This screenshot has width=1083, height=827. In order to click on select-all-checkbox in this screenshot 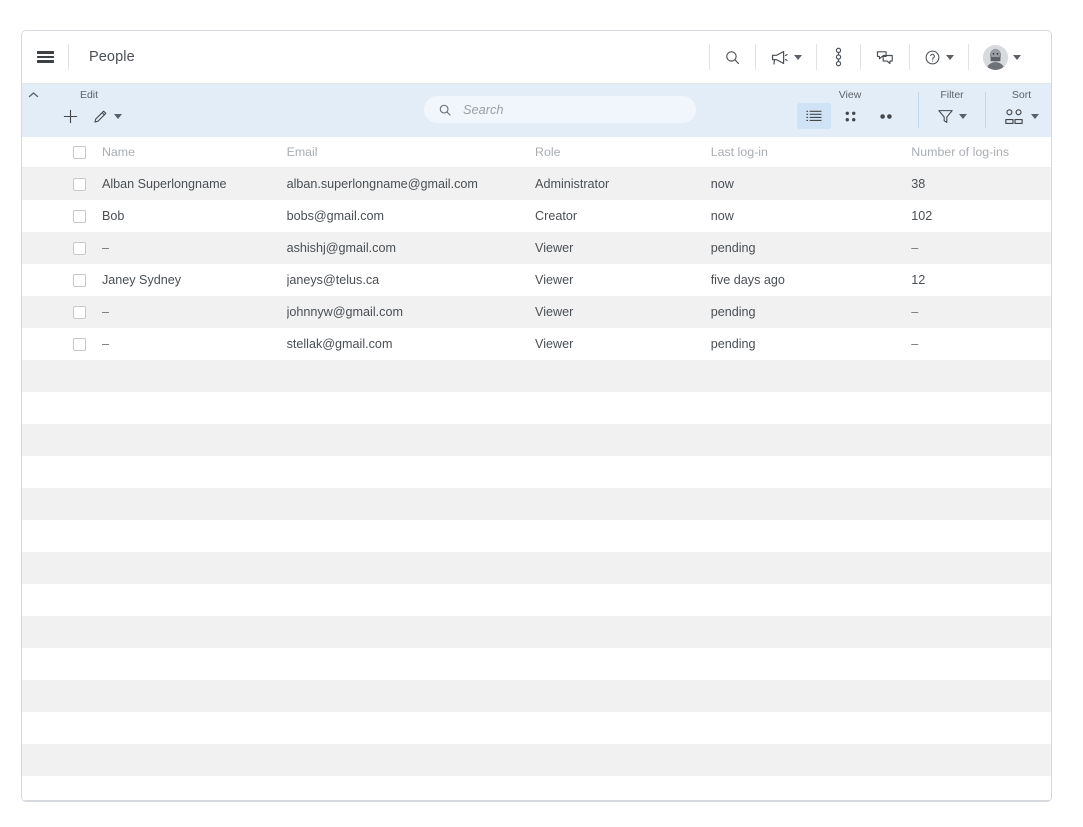, I will do `click(79, 152)`.